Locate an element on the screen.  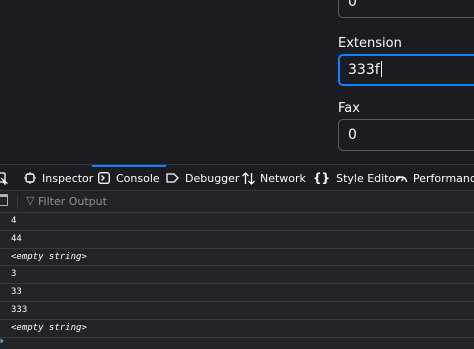
tab-debugger-label: Debugger is located at coordinates (212, 178).